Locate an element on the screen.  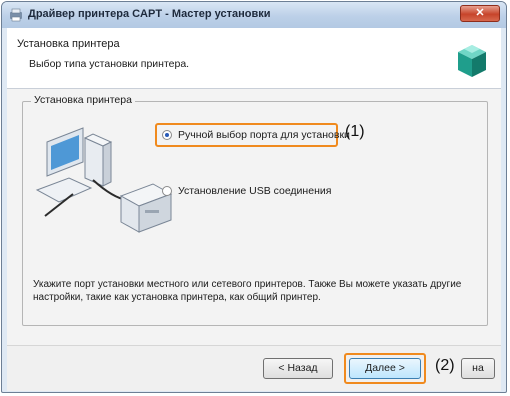
manual-port-label: Ручной выбор порта для установки is located at coordinates (264, 135).